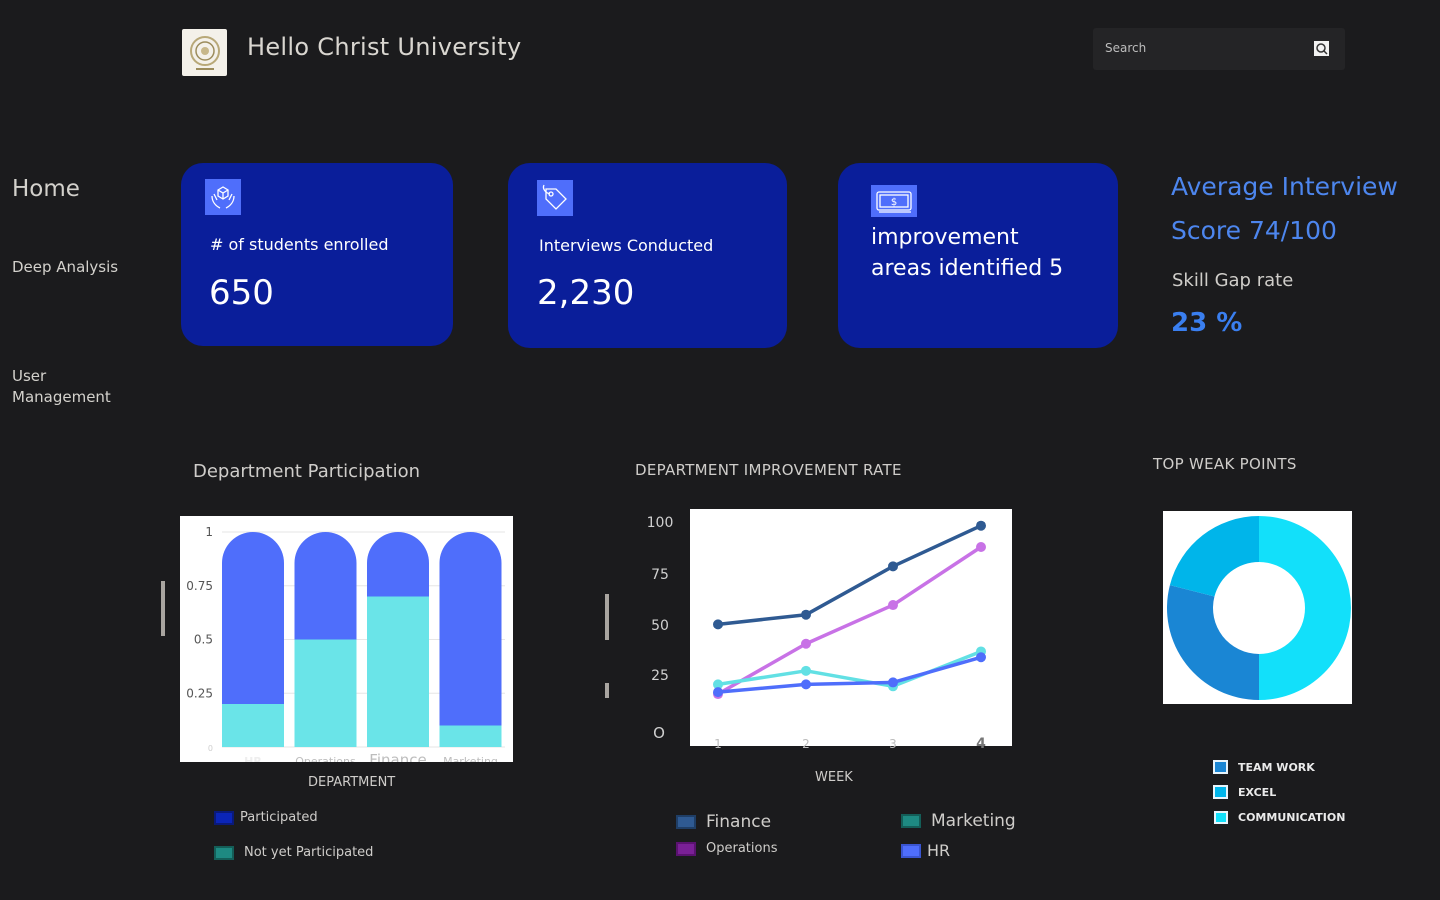 The width and height of the screenshot is (1440, 900). What do you see at coordinates (397, 756) in the screenshot?
I see `x-tick-label: Finance` at bounding box center [397, 756].